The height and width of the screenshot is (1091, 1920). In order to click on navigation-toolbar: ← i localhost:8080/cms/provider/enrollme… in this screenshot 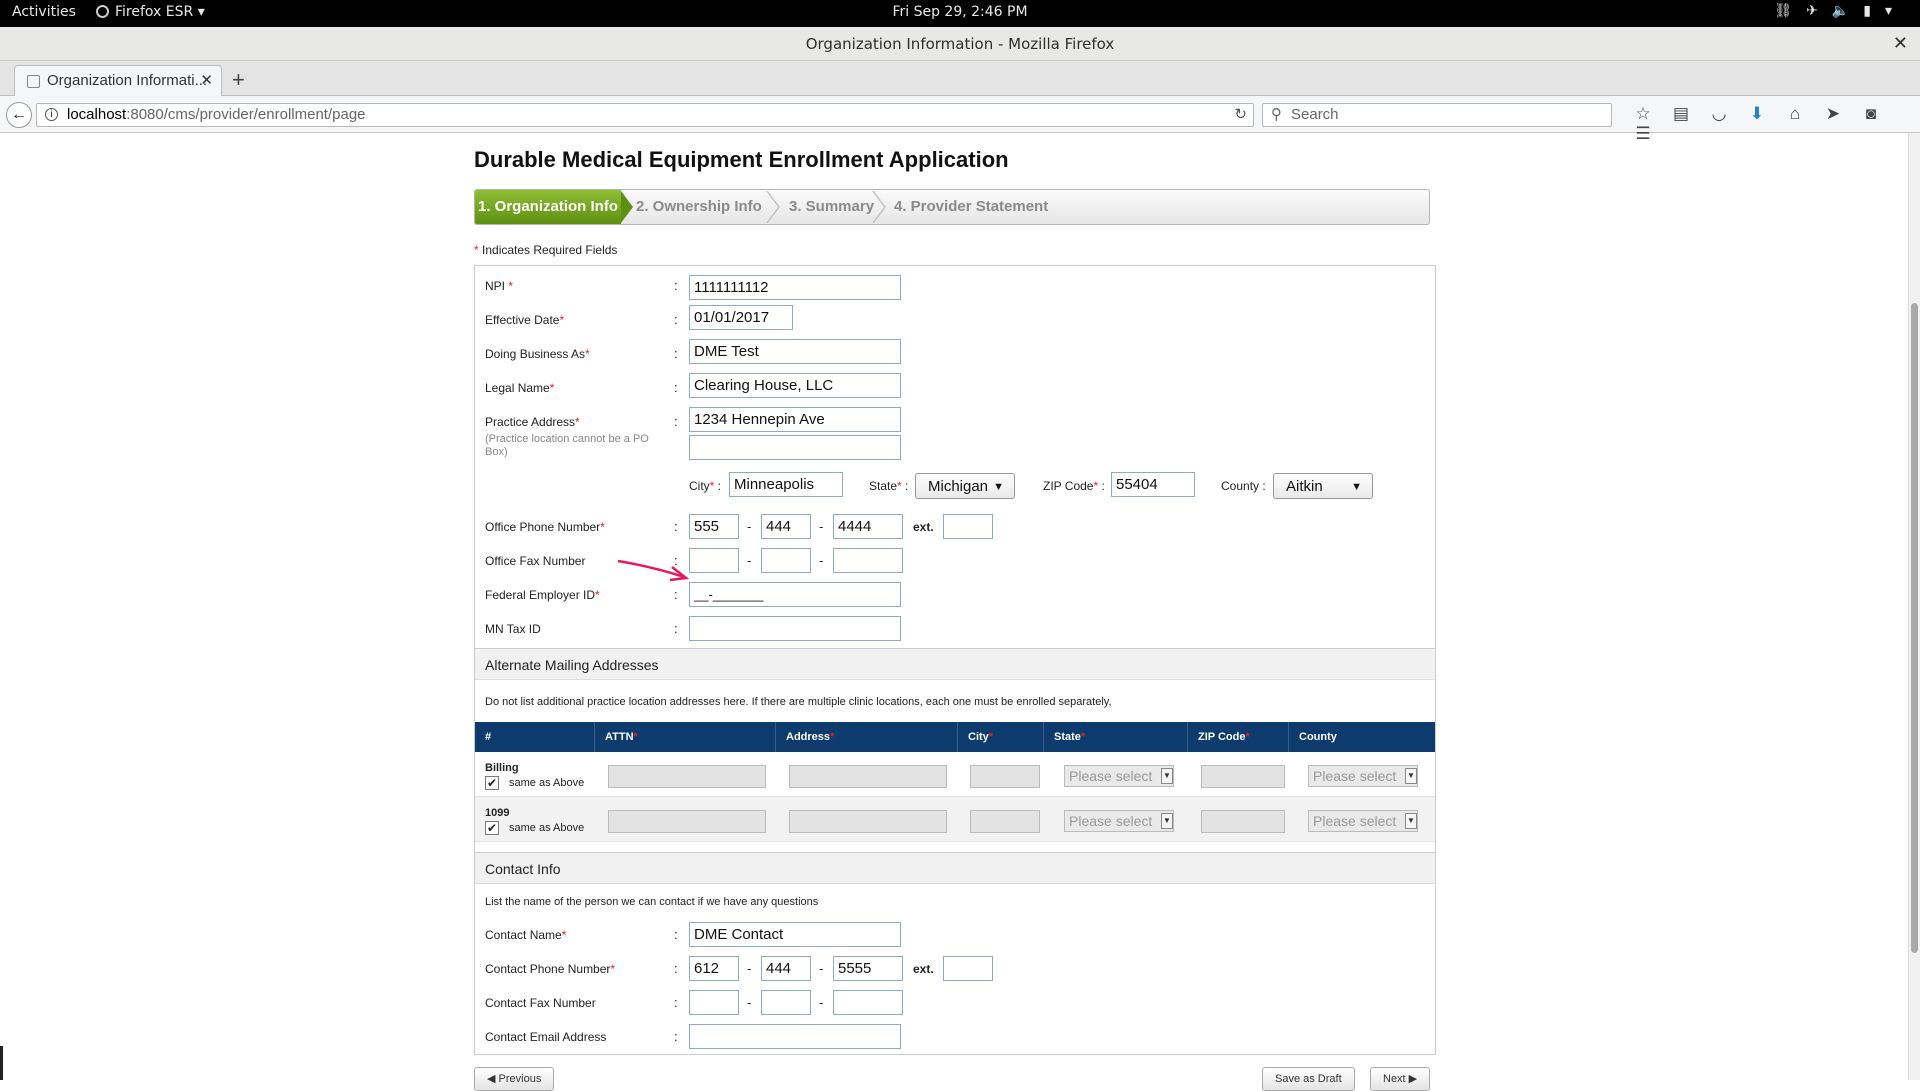, I will do `click(960, 119)`.